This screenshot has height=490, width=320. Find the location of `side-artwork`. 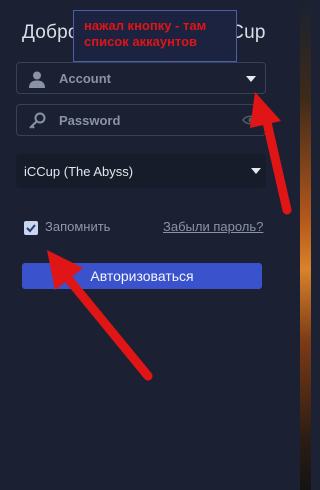

side-artwork is located at coordinates (305, 245).